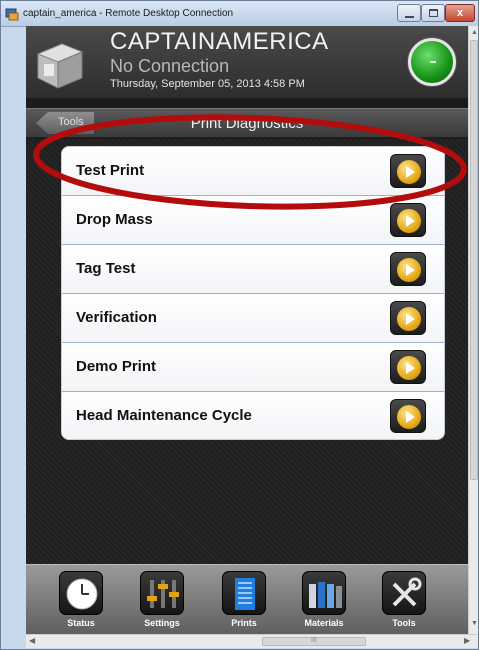 Image resolution: width=479 pixels, height=650 pixels. I want to click on horizontal-scroll-thumb: III, so click(314, 641).